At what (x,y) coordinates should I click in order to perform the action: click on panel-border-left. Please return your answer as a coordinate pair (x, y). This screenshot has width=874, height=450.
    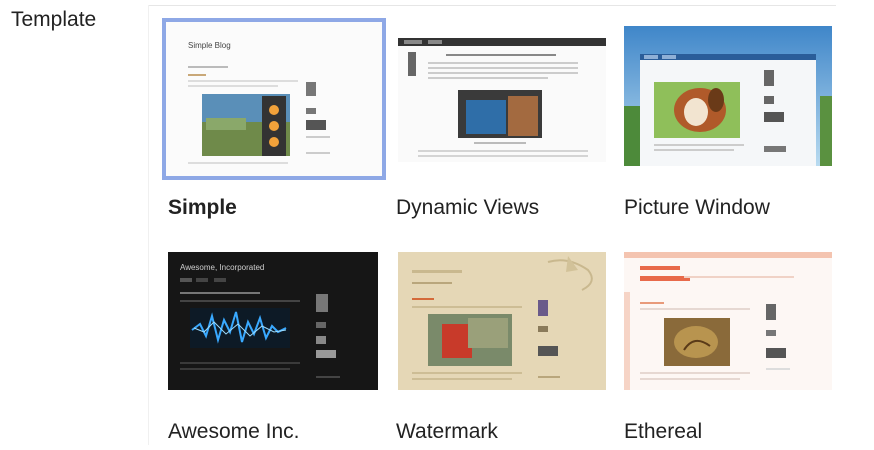
    Looking at the image, I should click on (148, 225).